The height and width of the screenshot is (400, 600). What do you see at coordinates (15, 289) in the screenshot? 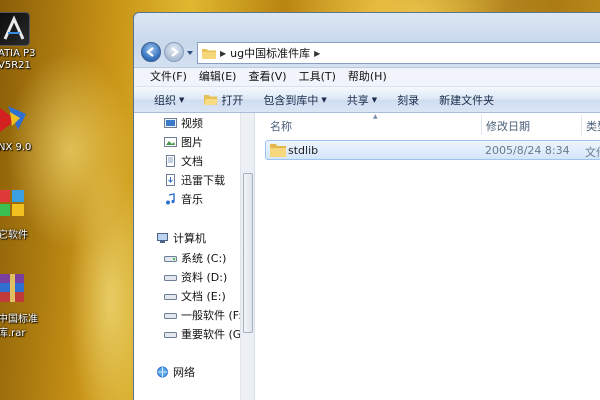
I see `winrar-archive-icon` at bounding box center [15, 289].